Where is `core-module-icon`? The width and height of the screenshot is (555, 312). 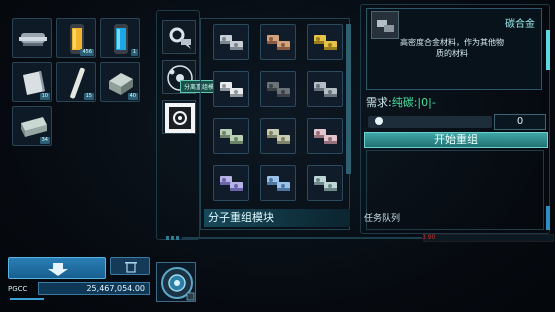 core-module-icon is located at coordinates (180, 118).